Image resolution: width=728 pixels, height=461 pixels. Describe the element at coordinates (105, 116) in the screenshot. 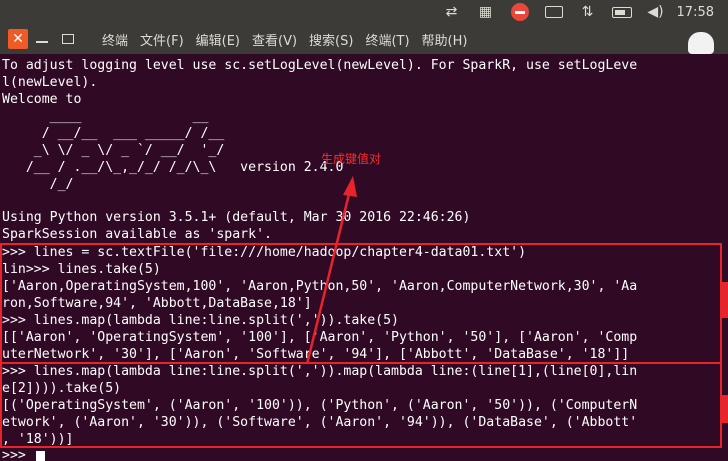

I see `spark-logo-line: ____ __` at that location.